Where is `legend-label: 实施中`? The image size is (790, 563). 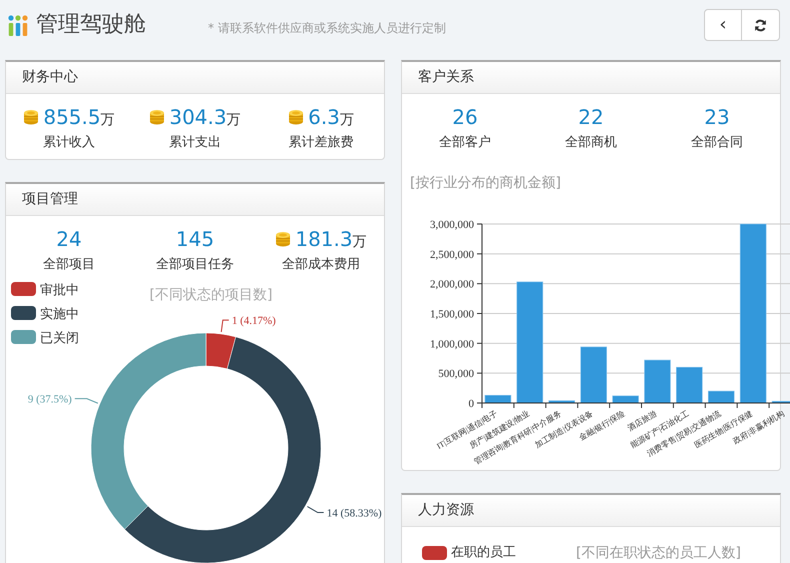
legend-label: 实施中 is located at coordinates (59, 314).